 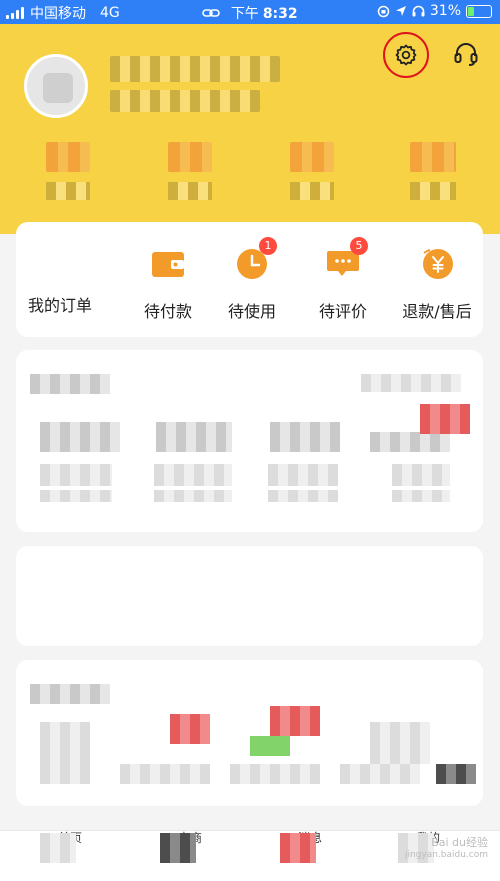 I want to click on status-right: 31%, so click(x=434, y=11).